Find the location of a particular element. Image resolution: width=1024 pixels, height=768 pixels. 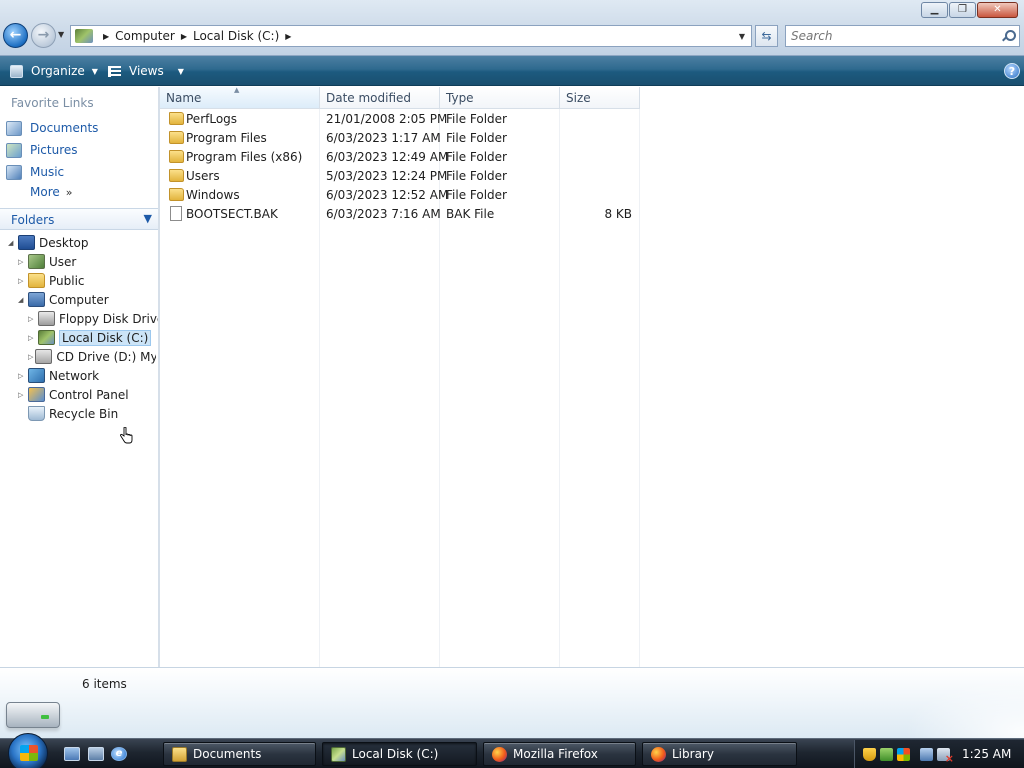

tree-label: Network is located at coordinates (74, 375).